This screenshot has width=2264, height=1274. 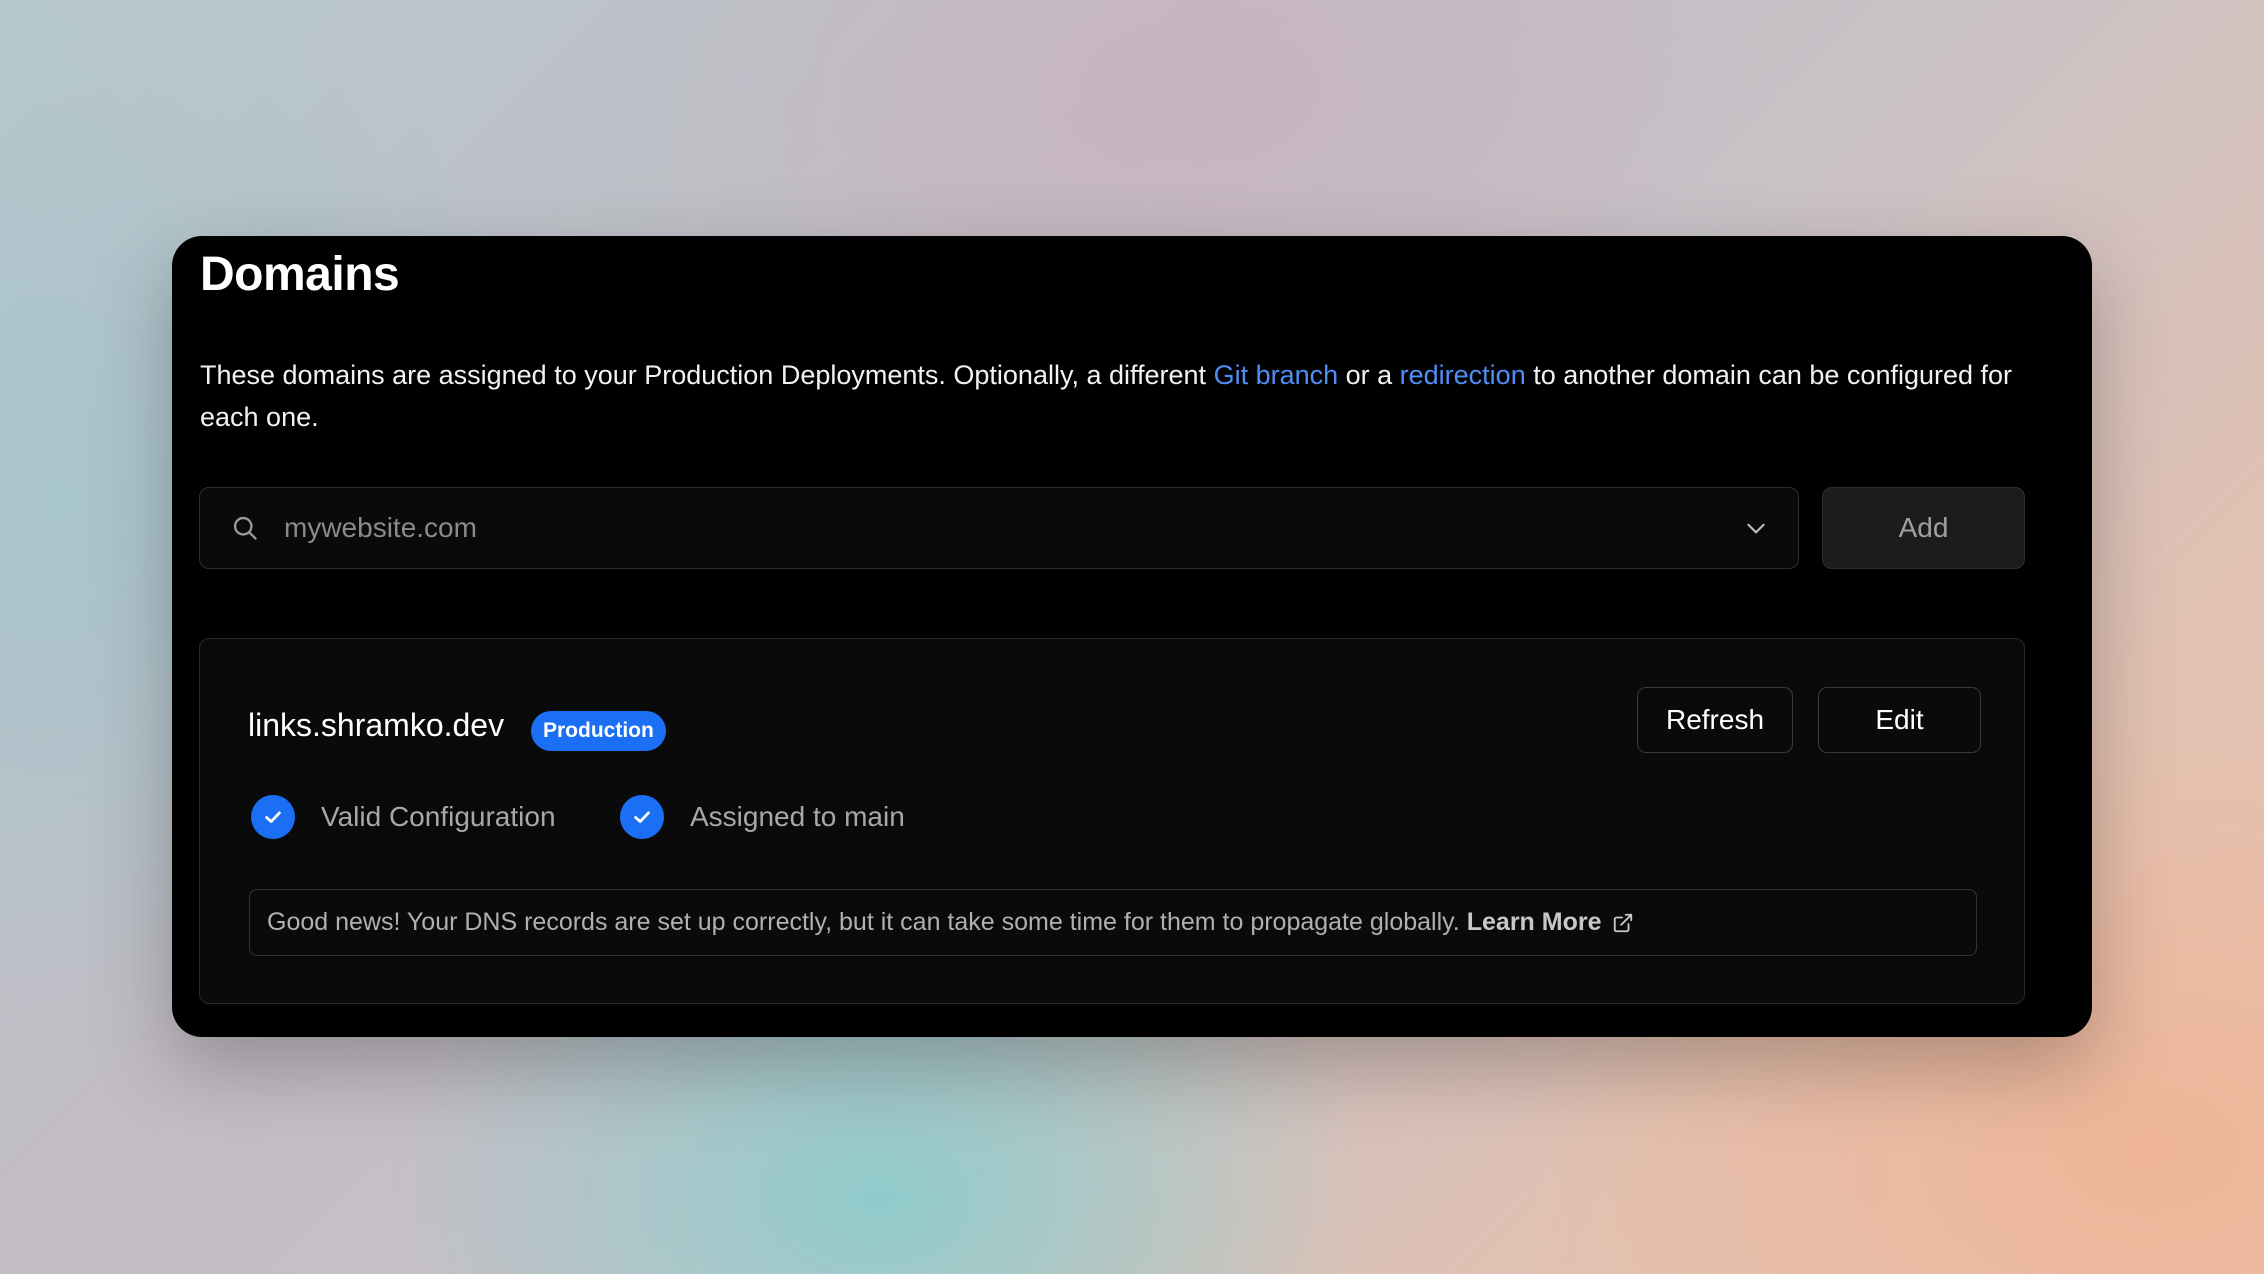 I want to click on status-valid-configuration: Valid Configuration, so click(x=403, y=817).